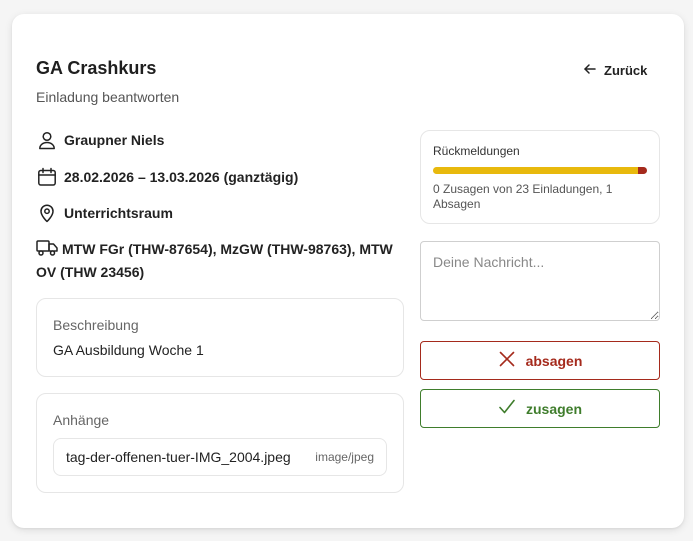 The height and width of the screenshot is (541, 693). I want to click on attachment-filename: tag-der-offenen-tuer-IMG_2004.jpeg, so click(178, 457).